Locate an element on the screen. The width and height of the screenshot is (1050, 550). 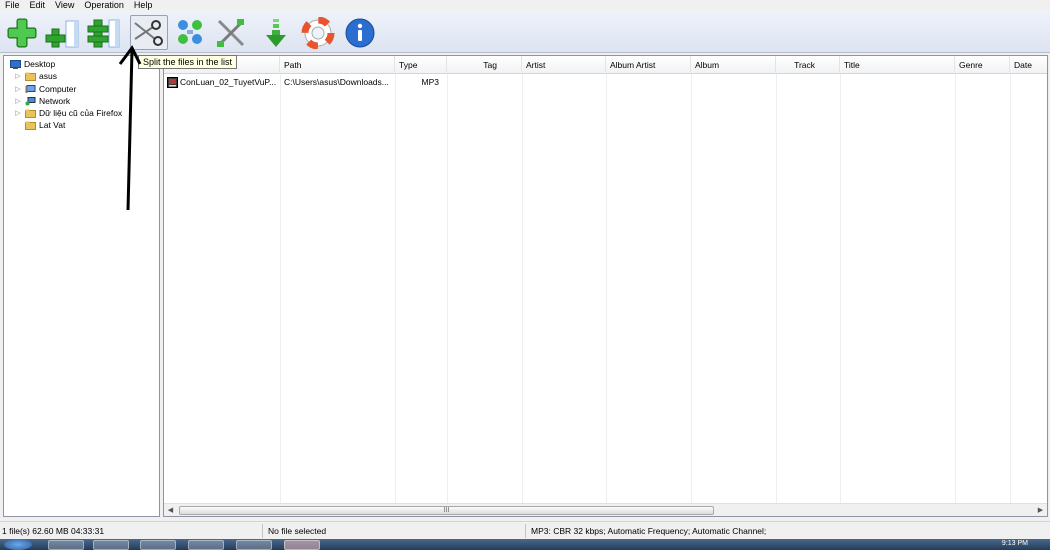
taskbar-clock: 9:13 PM is located at coordinates (1014, 543).